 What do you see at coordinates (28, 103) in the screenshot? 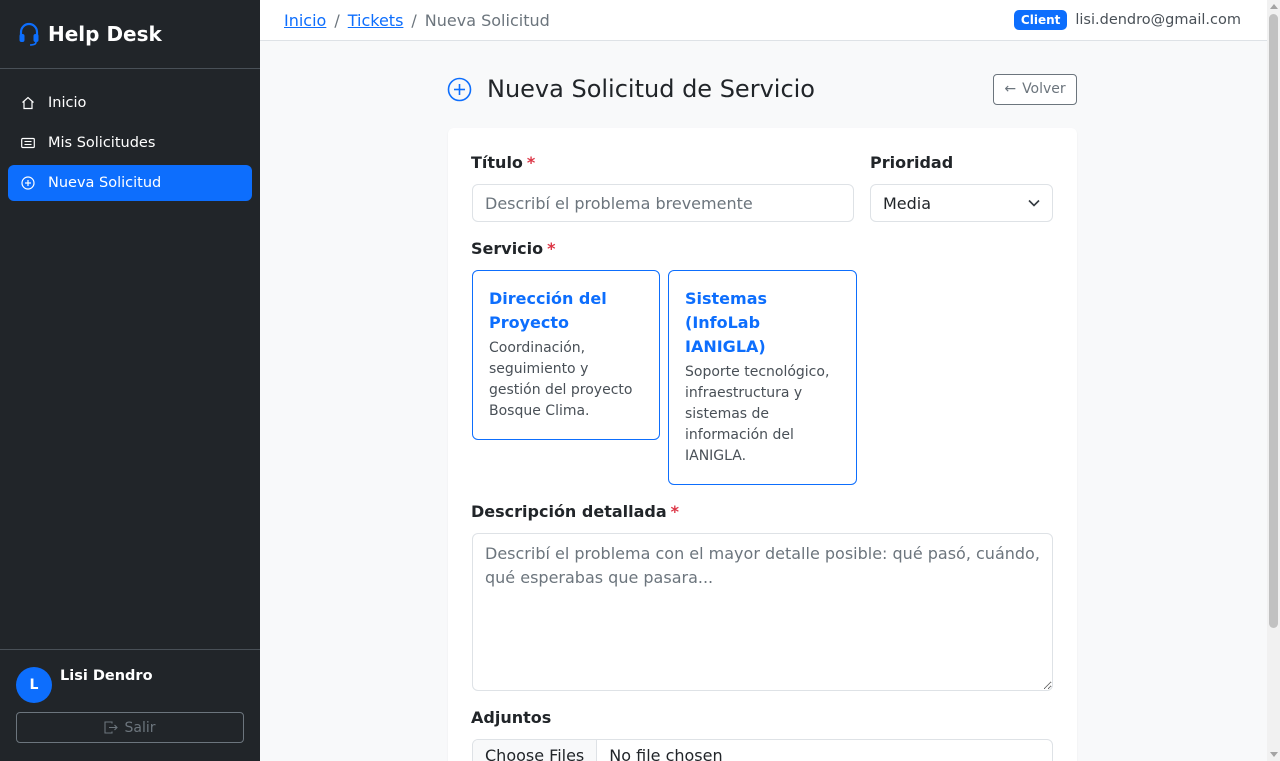
I see `house-icon` at bounding box center [28, 103].